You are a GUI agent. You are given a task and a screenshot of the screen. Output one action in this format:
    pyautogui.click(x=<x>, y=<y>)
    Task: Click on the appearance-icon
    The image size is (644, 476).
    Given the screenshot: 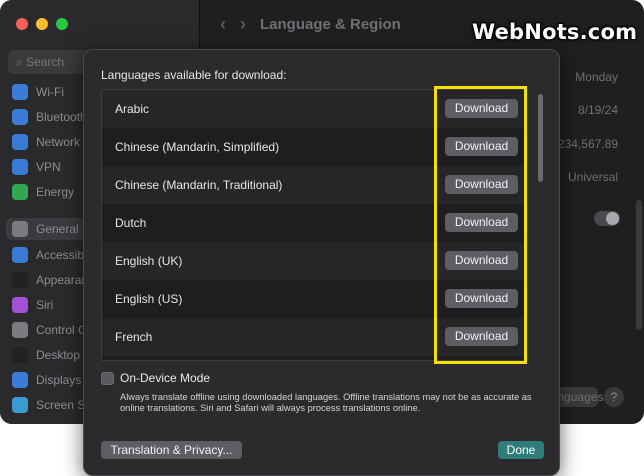 What is the action you would take?
    pyautogui.click(x=20, y=280)
    